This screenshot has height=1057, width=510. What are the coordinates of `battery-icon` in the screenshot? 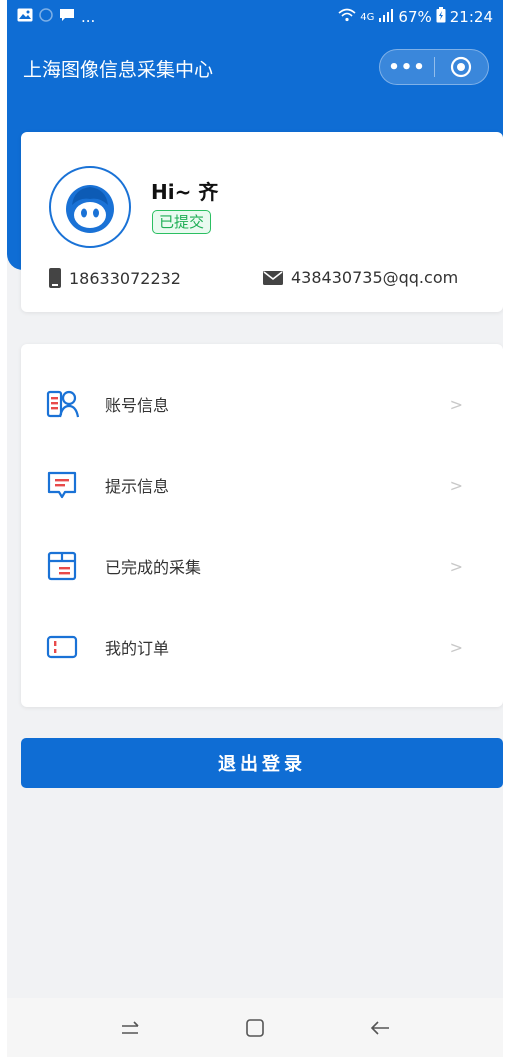 It's located at (441, 17).